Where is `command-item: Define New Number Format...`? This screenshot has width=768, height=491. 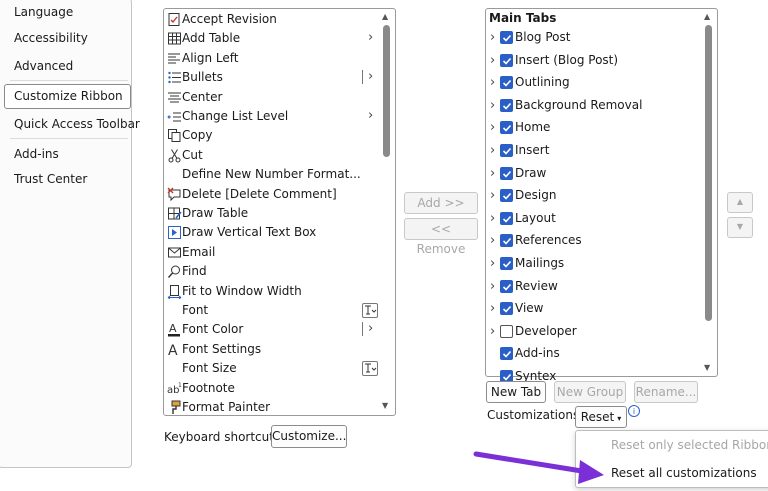
command-item: Define New Number Format... is located at coordinates (271, 175).